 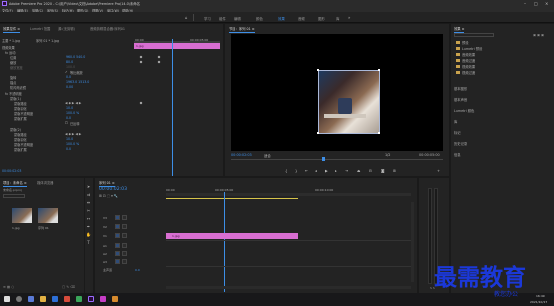 I want to click on track-a3-label: A3, so click(x=105, y=262).